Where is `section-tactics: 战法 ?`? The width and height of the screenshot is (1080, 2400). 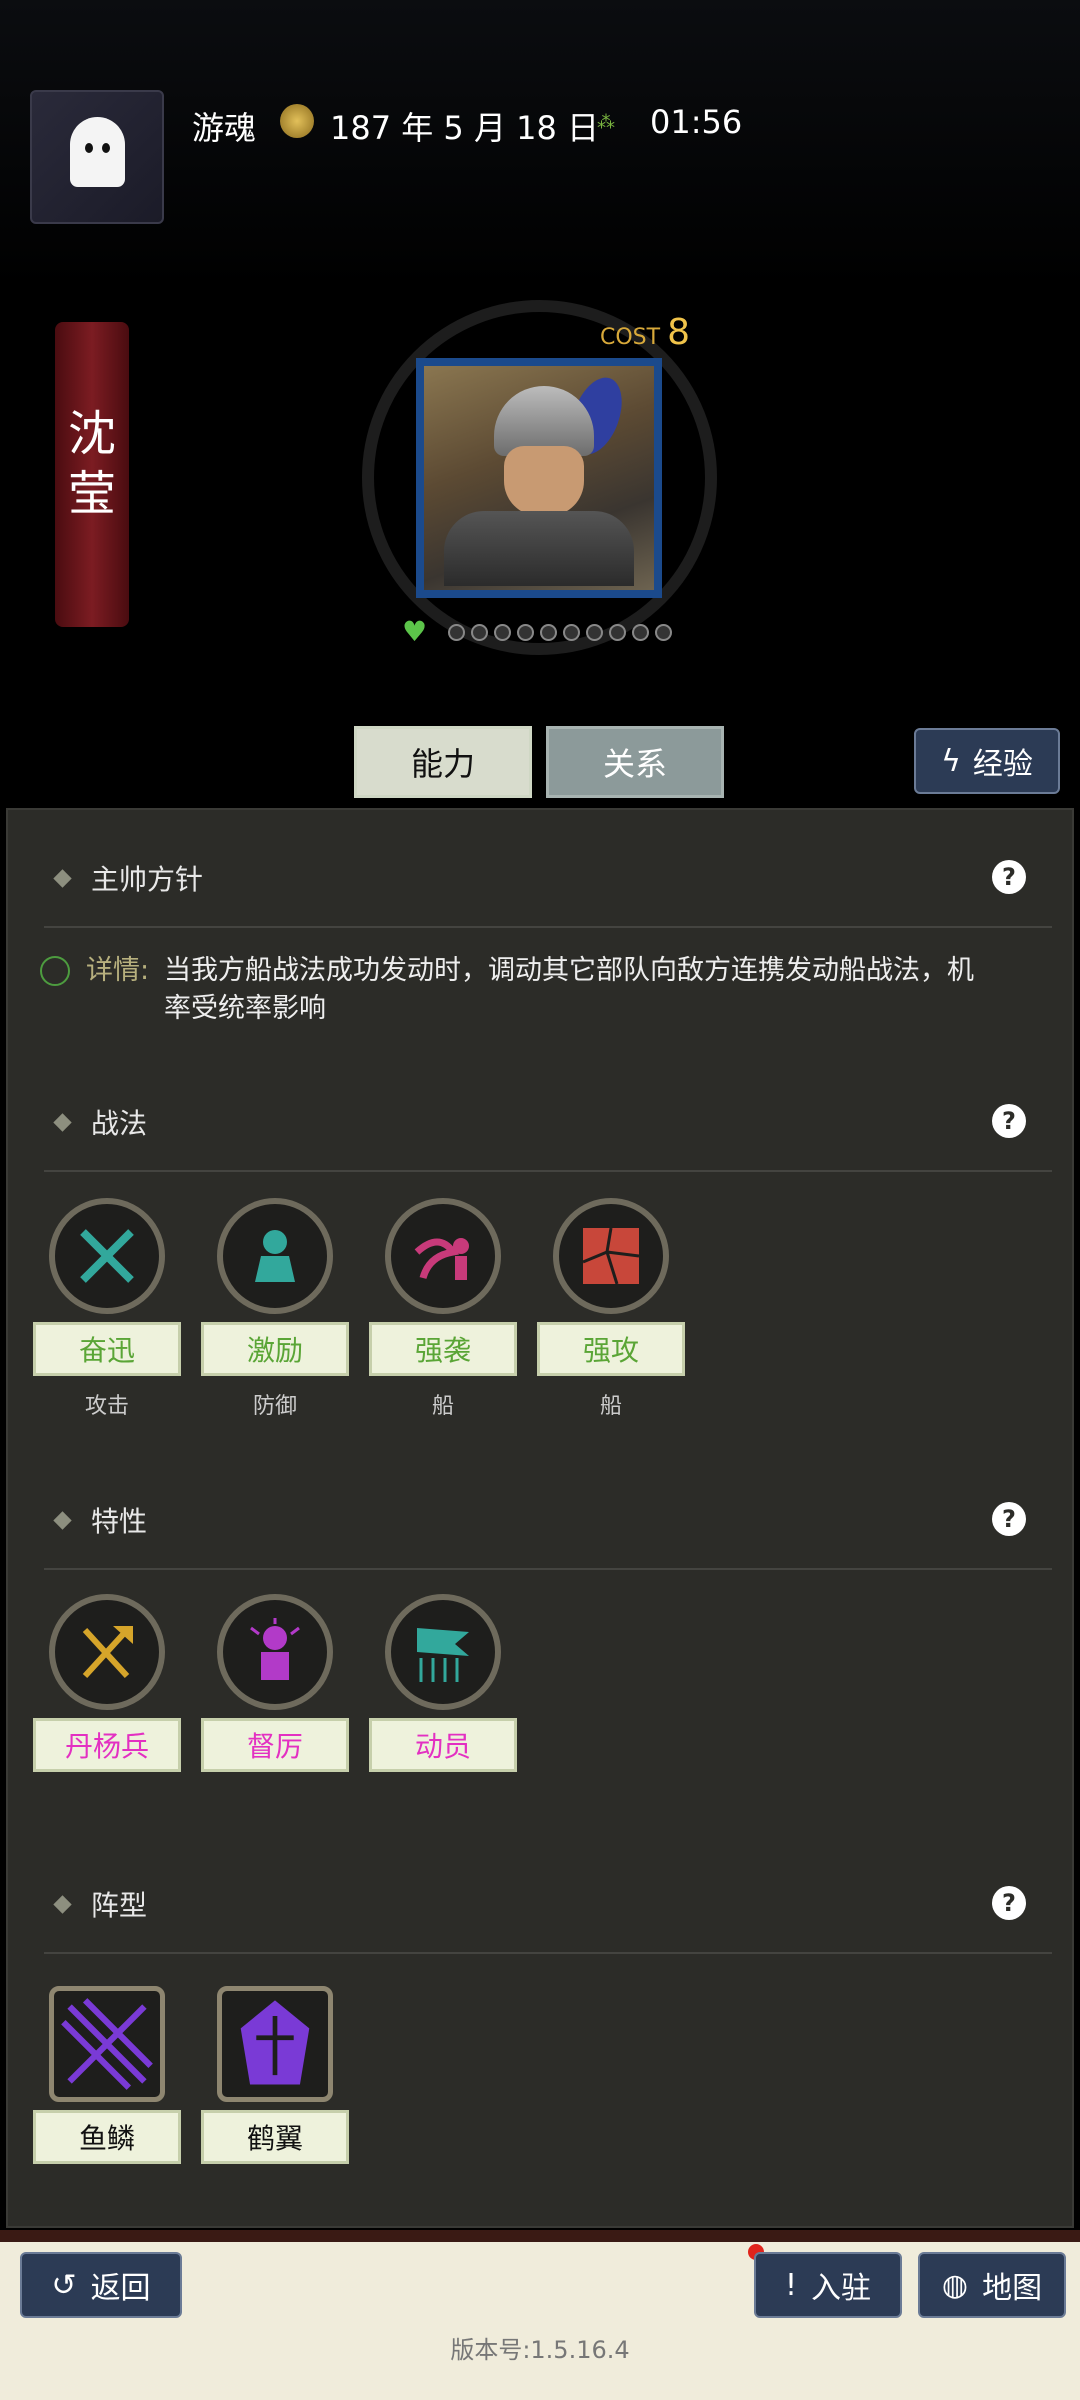
section-tactics: 战法 ? is located at coordinates (548, 1136).